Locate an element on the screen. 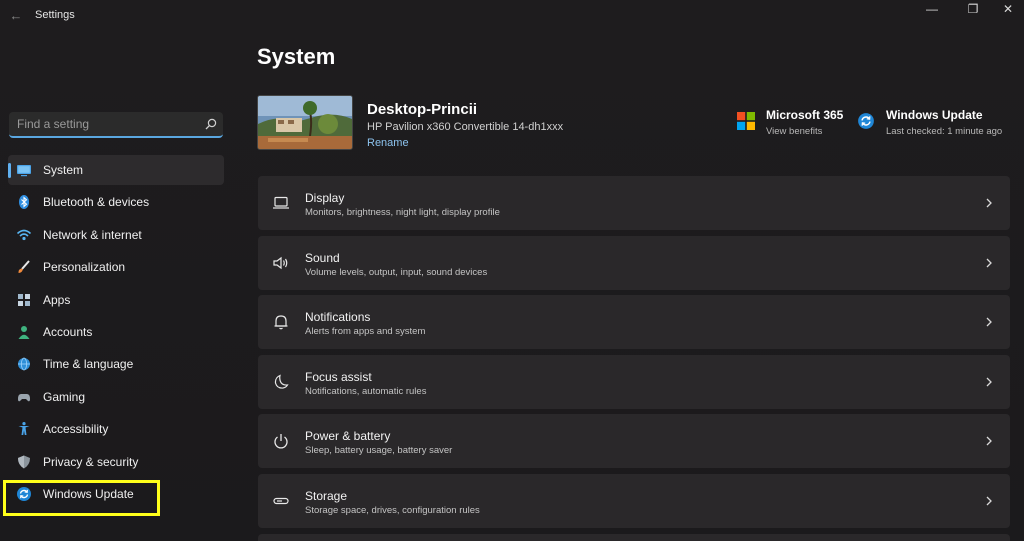 The width and height of the screenshot is (1024, 541). highlight-box is located at coordinates (81, 498).